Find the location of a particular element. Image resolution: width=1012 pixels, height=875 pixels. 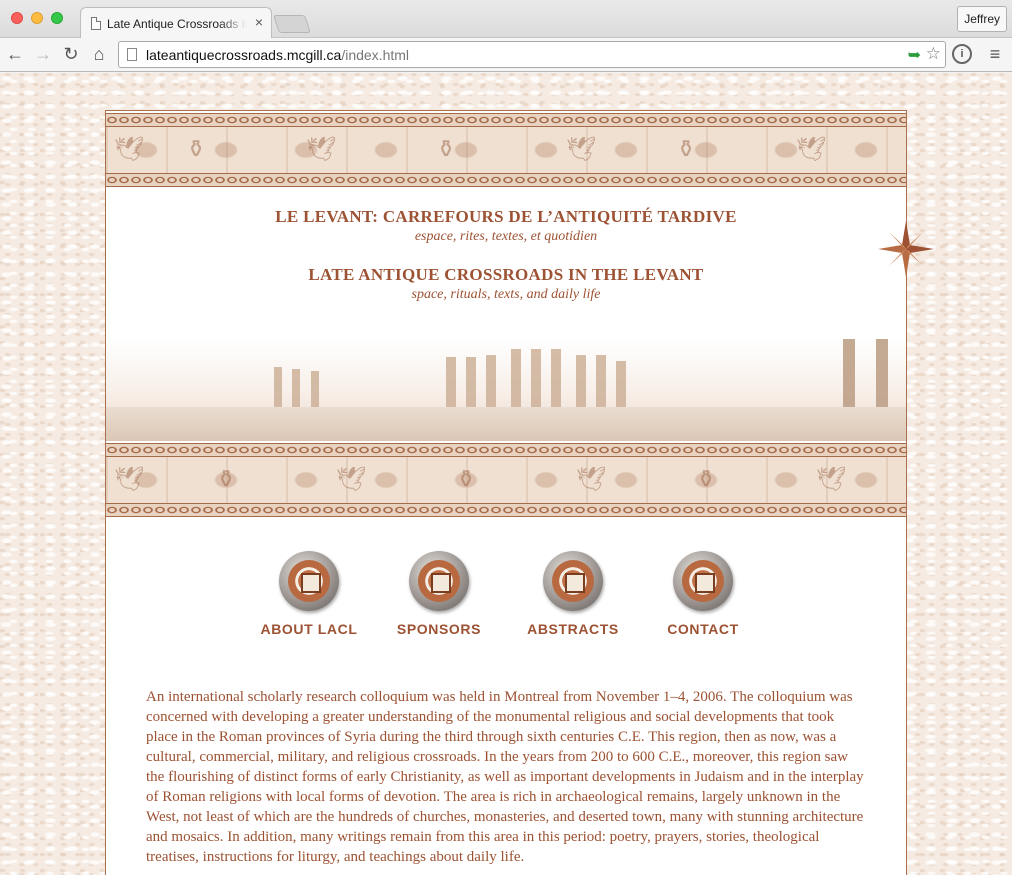

window-maximize-button is located at coordinates (57, 18).